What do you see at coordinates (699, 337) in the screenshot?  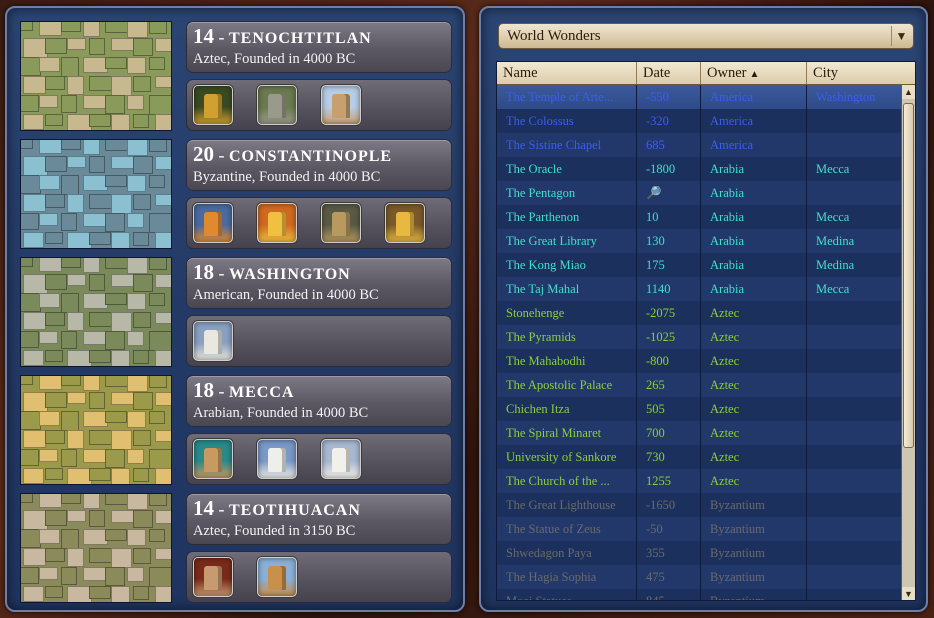 I see `table-row: The Pyramids -1025 Aztec` at bounding box center [699, 337].